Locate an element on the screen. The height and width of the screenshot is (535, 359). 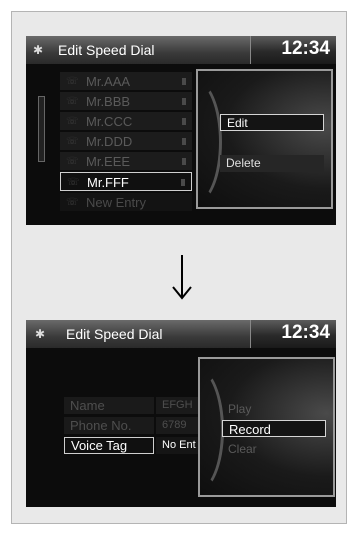
voice-tag-popup: Play Record Clear is located at coordinates (266, 427).